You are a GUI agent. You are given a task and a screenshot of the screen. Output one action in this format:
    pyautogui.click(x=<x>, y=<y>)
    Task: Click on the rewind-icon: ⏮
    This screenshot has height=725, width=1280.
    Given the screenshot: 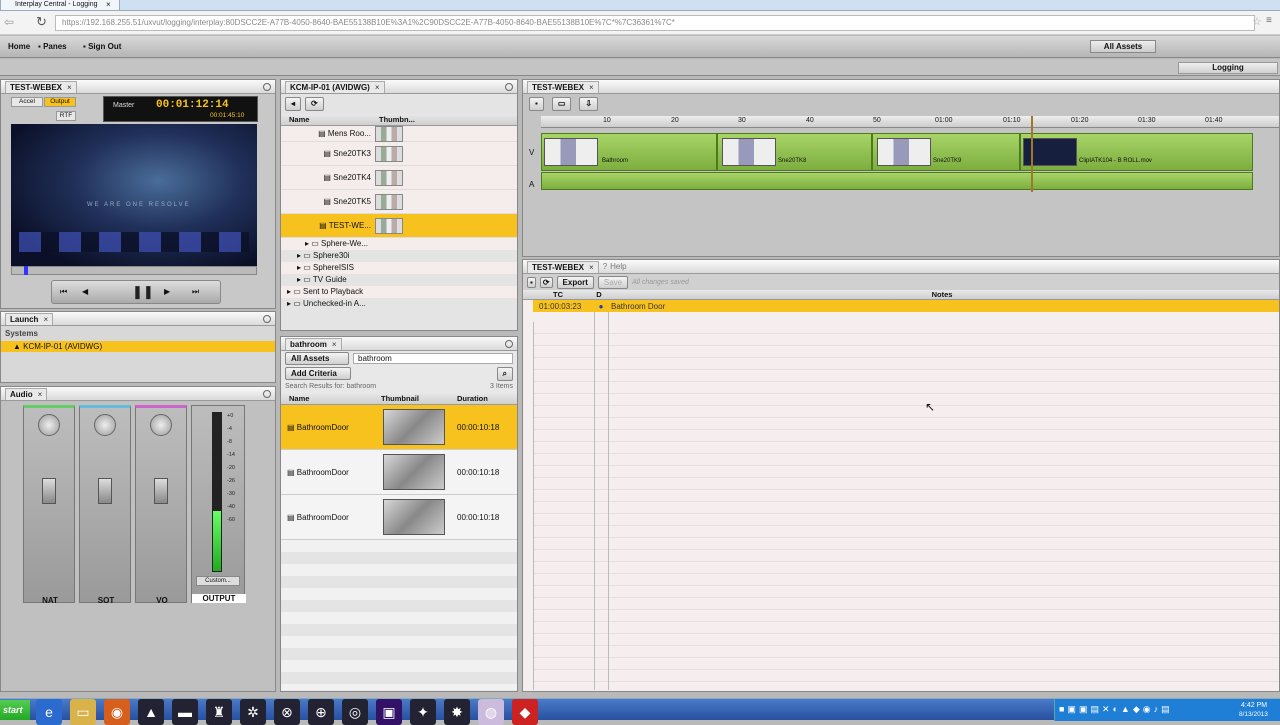 What is the action you would take?
    pyautogui.click(x=63, y=292)
    